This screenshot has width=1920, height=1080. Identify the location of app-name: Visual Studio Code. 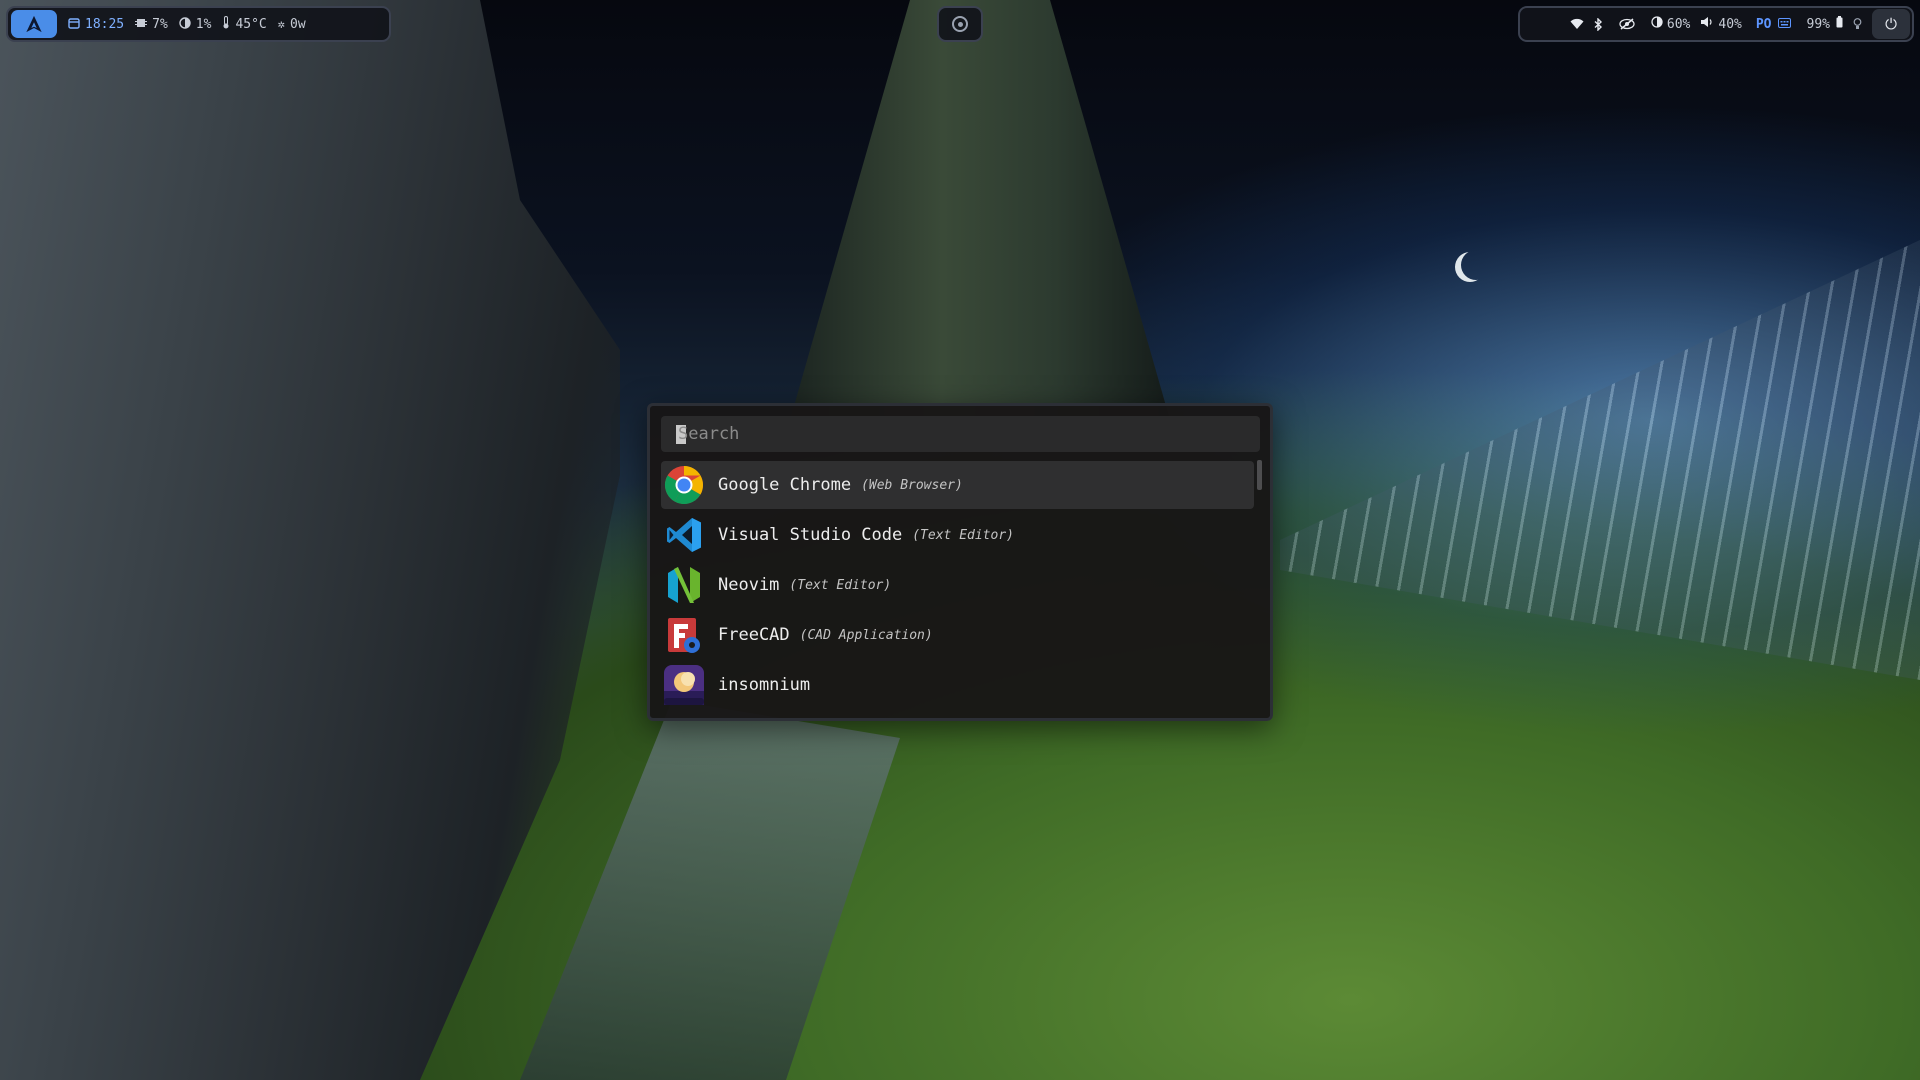
(810, 535).